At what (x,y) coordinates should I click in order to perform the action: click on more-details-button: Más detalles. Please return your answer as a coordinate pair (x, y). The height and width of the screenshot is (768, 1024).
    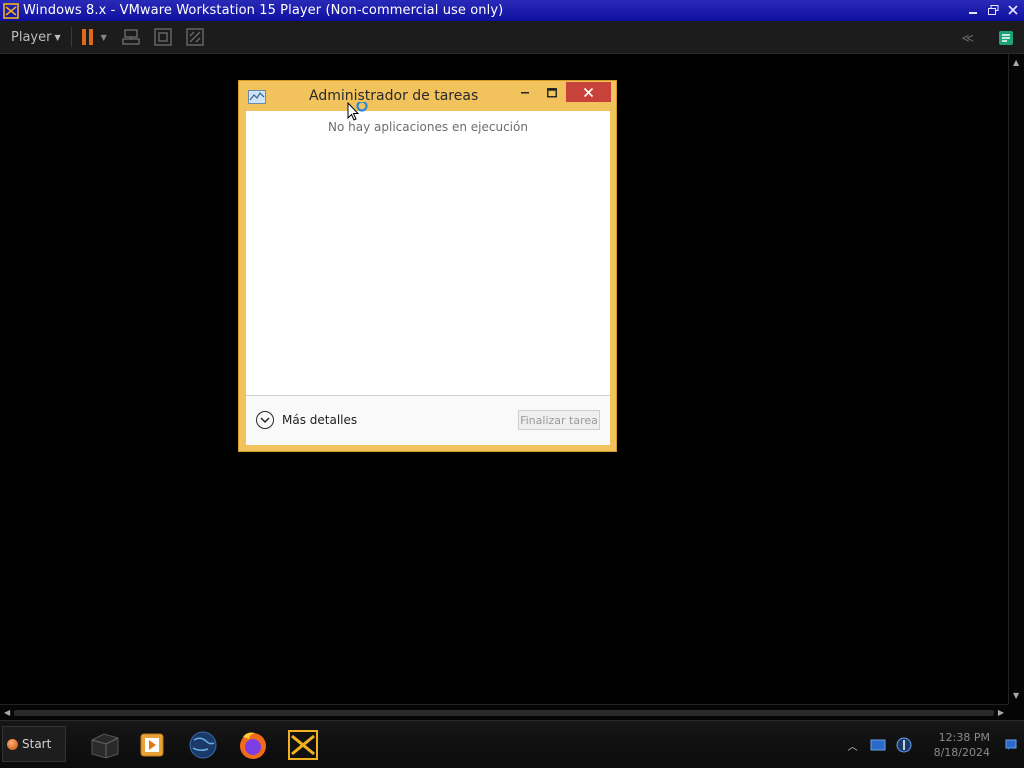
    Looking at the image, I should click on (306, 420).